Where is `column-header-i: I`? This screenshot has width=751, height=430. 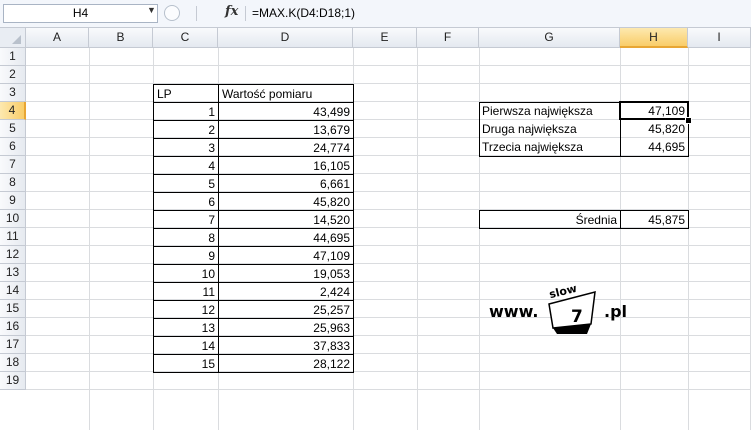
column-header-i: I is located at coordinates (719, 38).